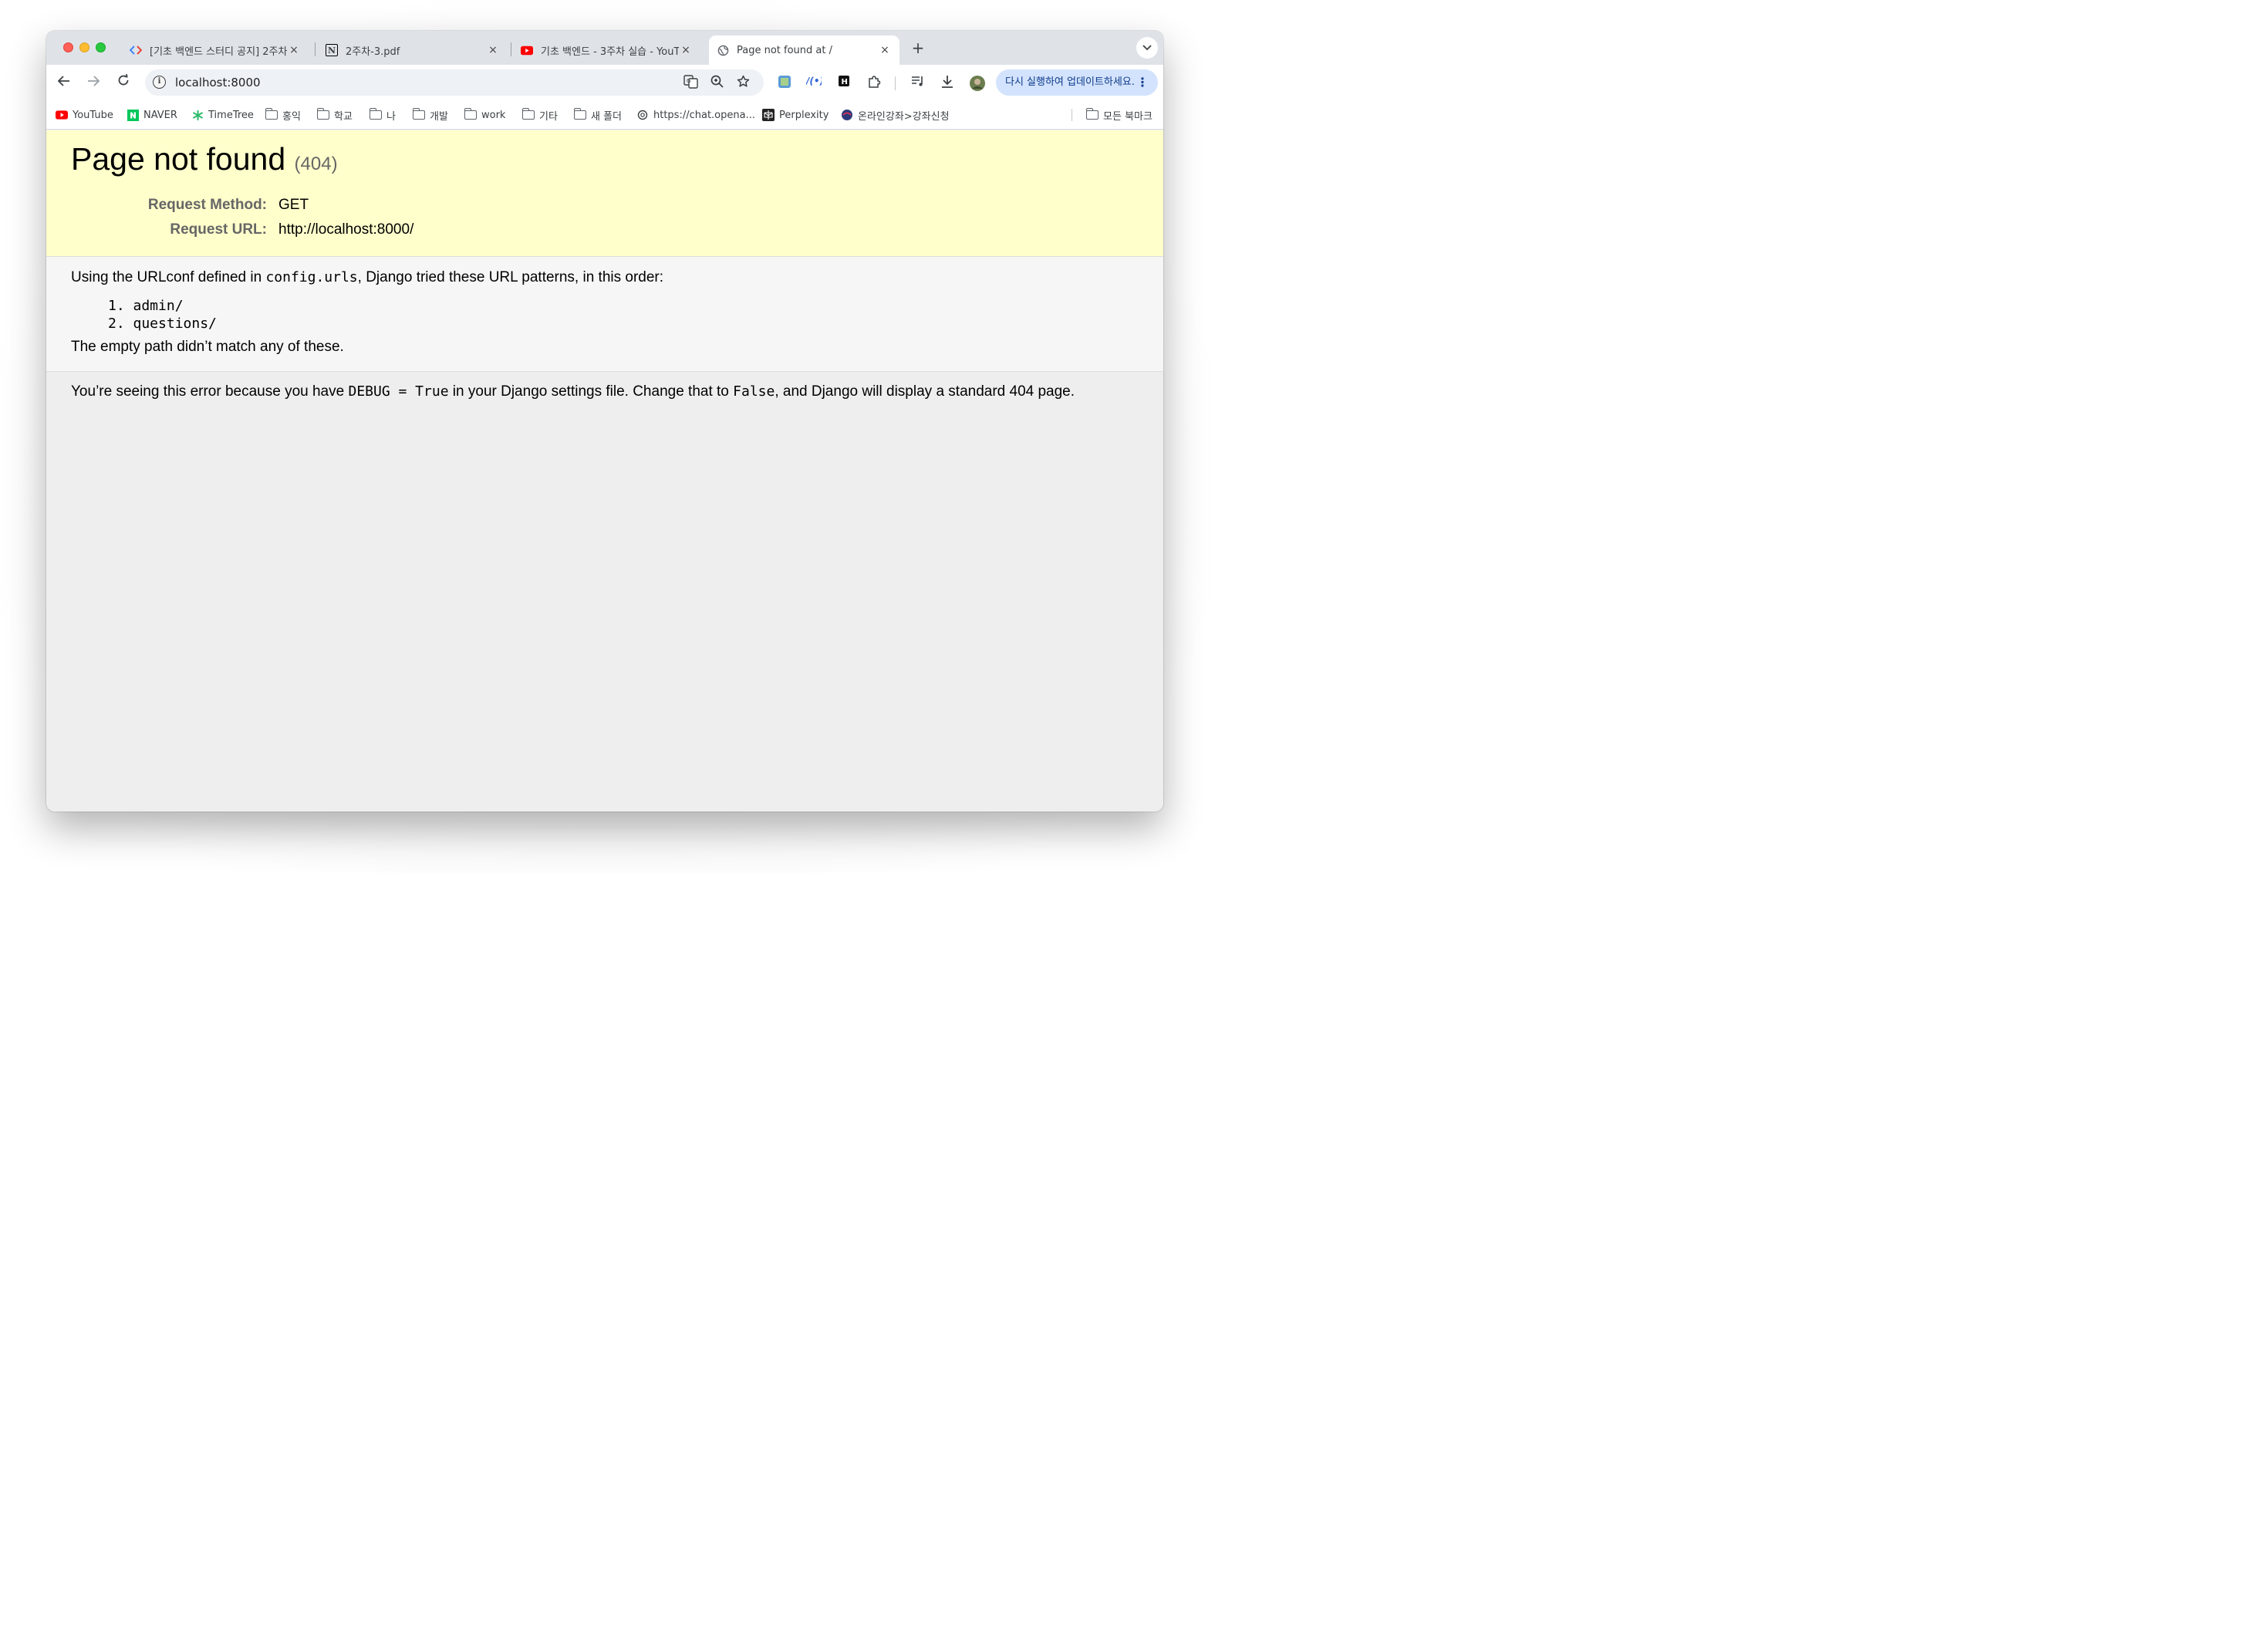 The height and width of the screenshot is (1637, 2268). I want to click on maximize-window-button, so click(101, 47).